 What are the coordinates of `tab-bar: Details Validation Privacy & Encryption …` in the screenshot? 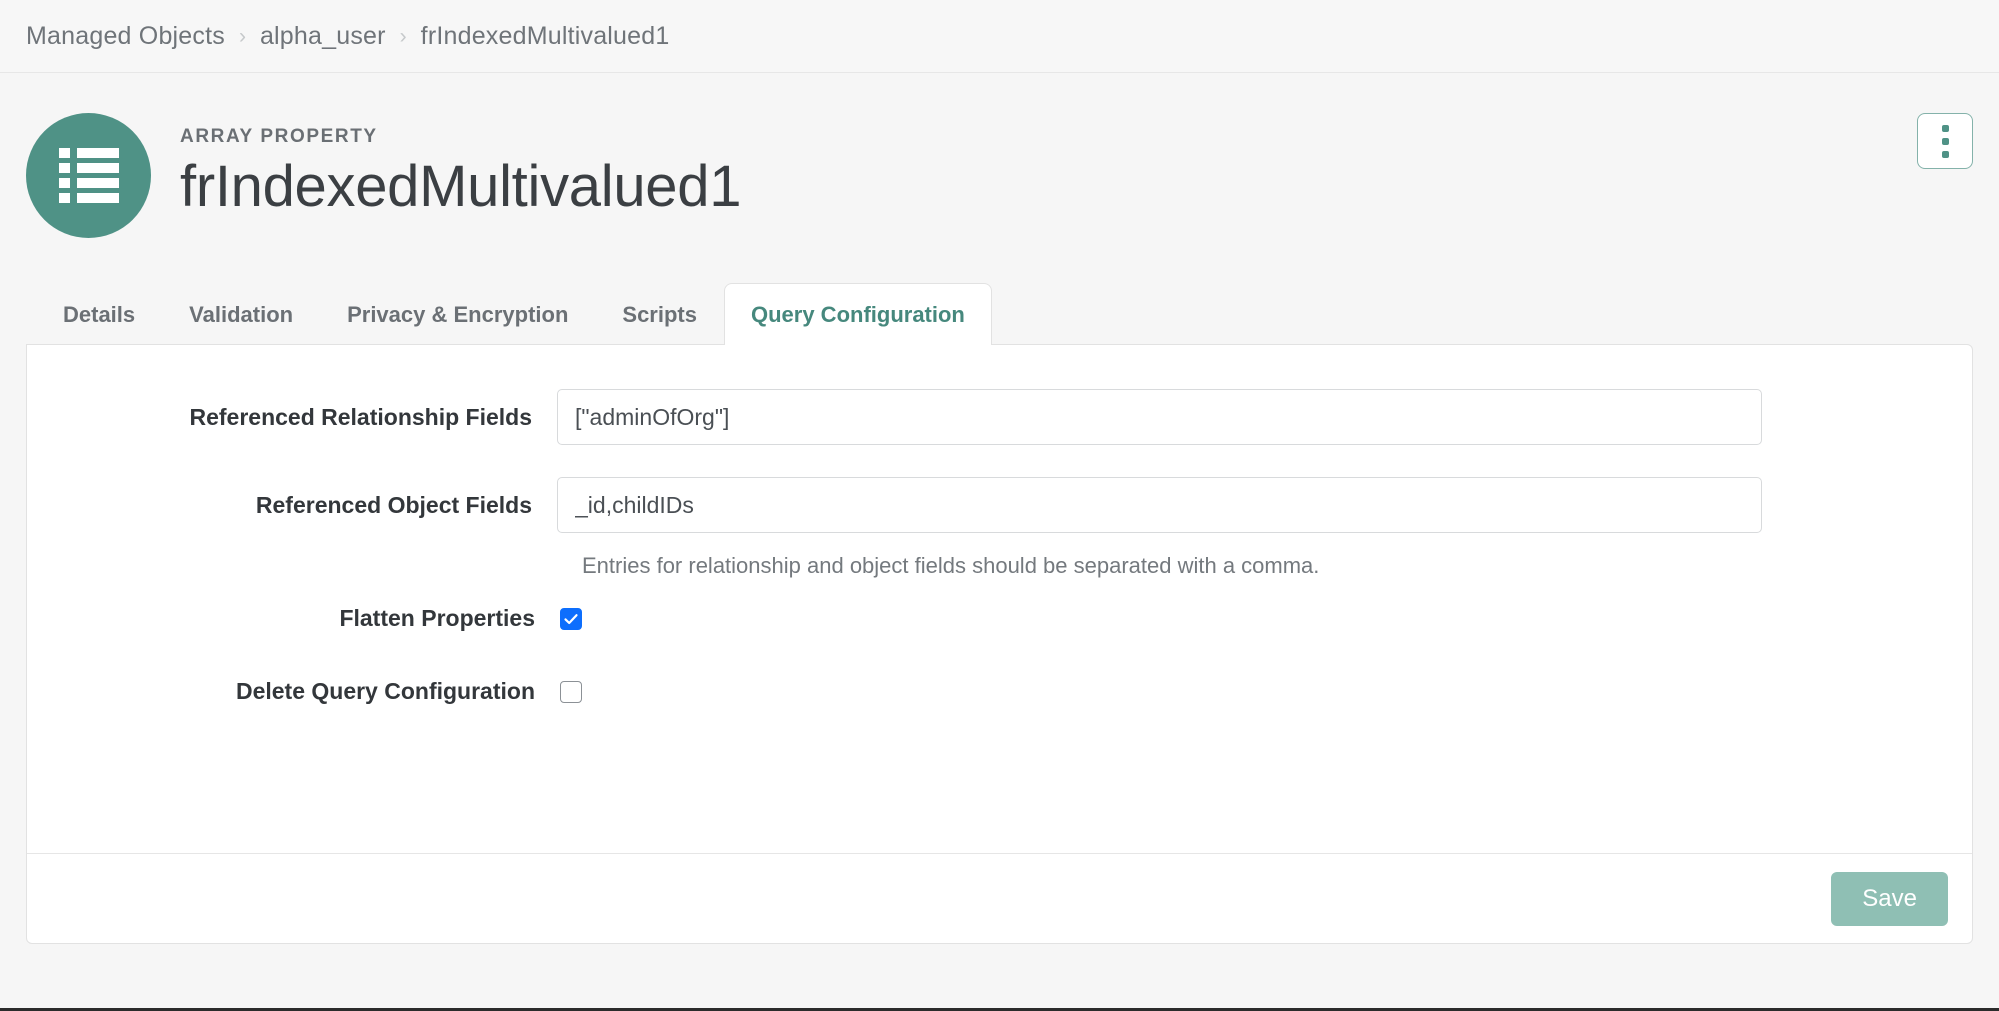 It's located at (999, 314).